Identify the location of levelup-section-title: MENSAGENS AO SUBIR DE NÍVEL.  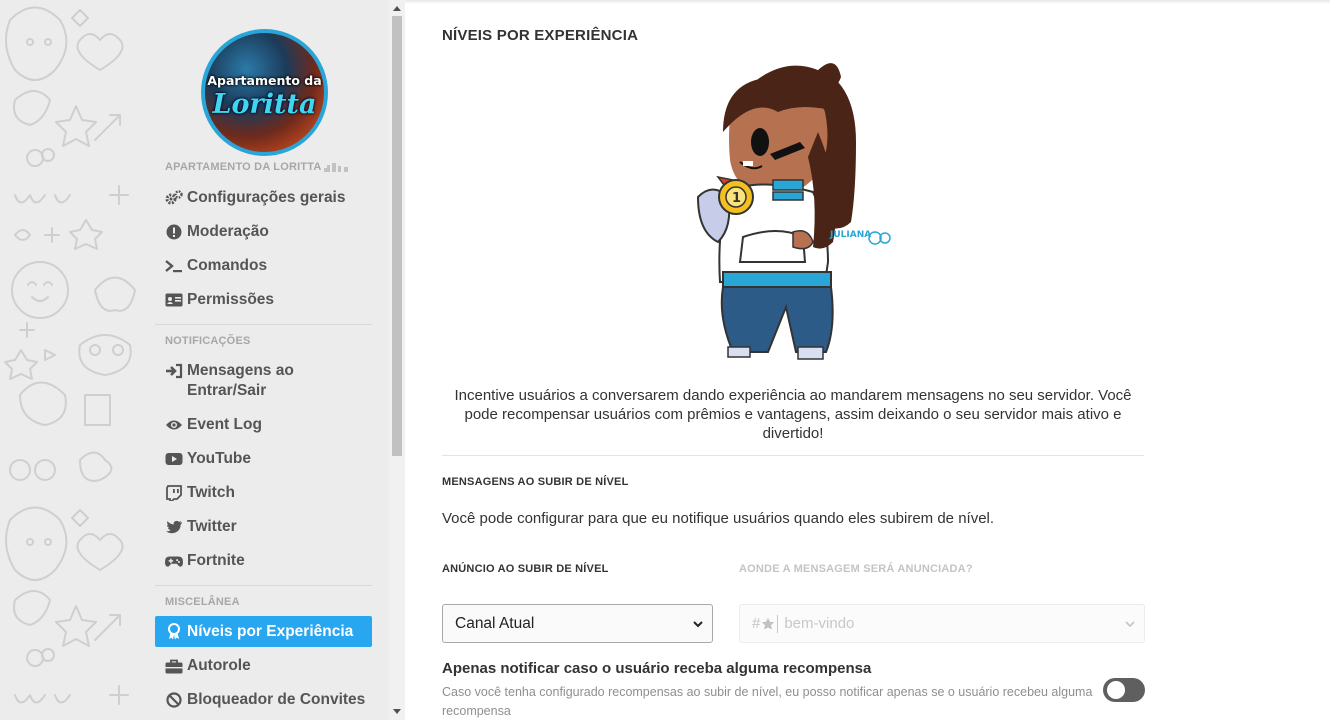
(535, 482).